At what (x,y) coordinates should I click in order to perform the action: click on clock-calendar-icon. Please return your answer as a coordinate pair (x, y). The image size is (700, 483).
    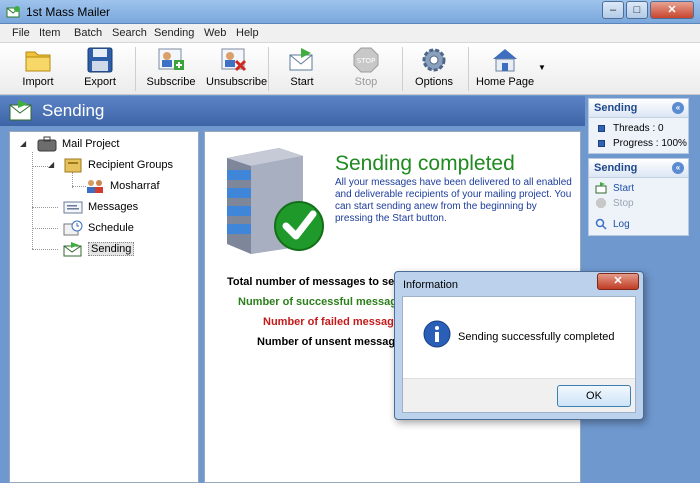
    Looking at the image, I should click on (73, 228).